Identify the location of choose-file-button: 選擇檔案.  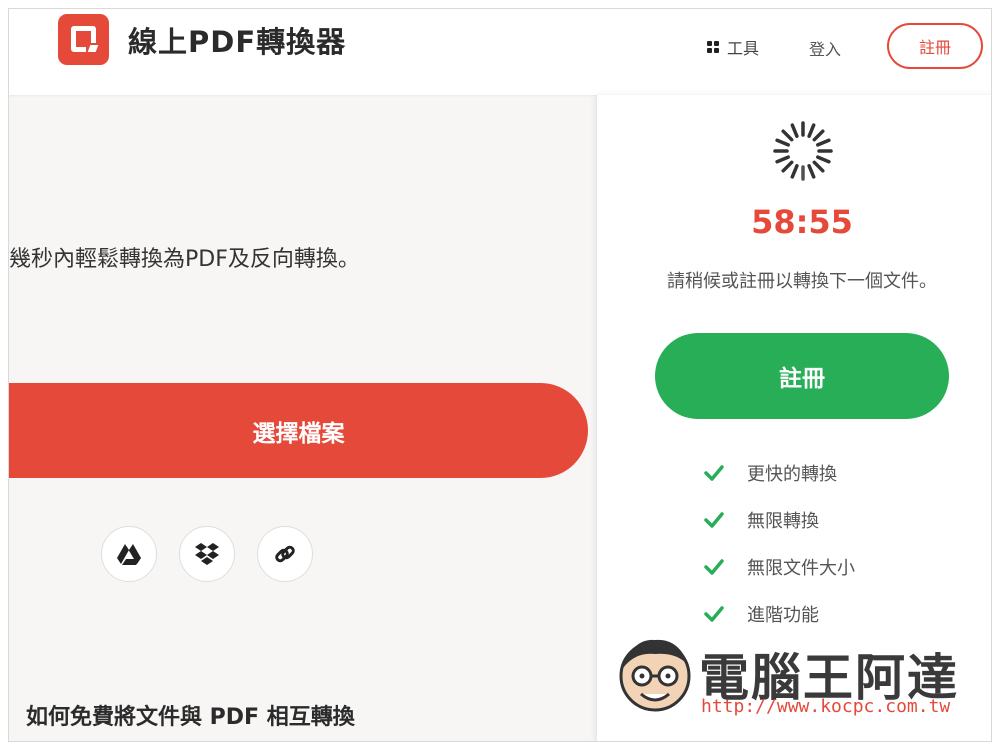
(298, 430).